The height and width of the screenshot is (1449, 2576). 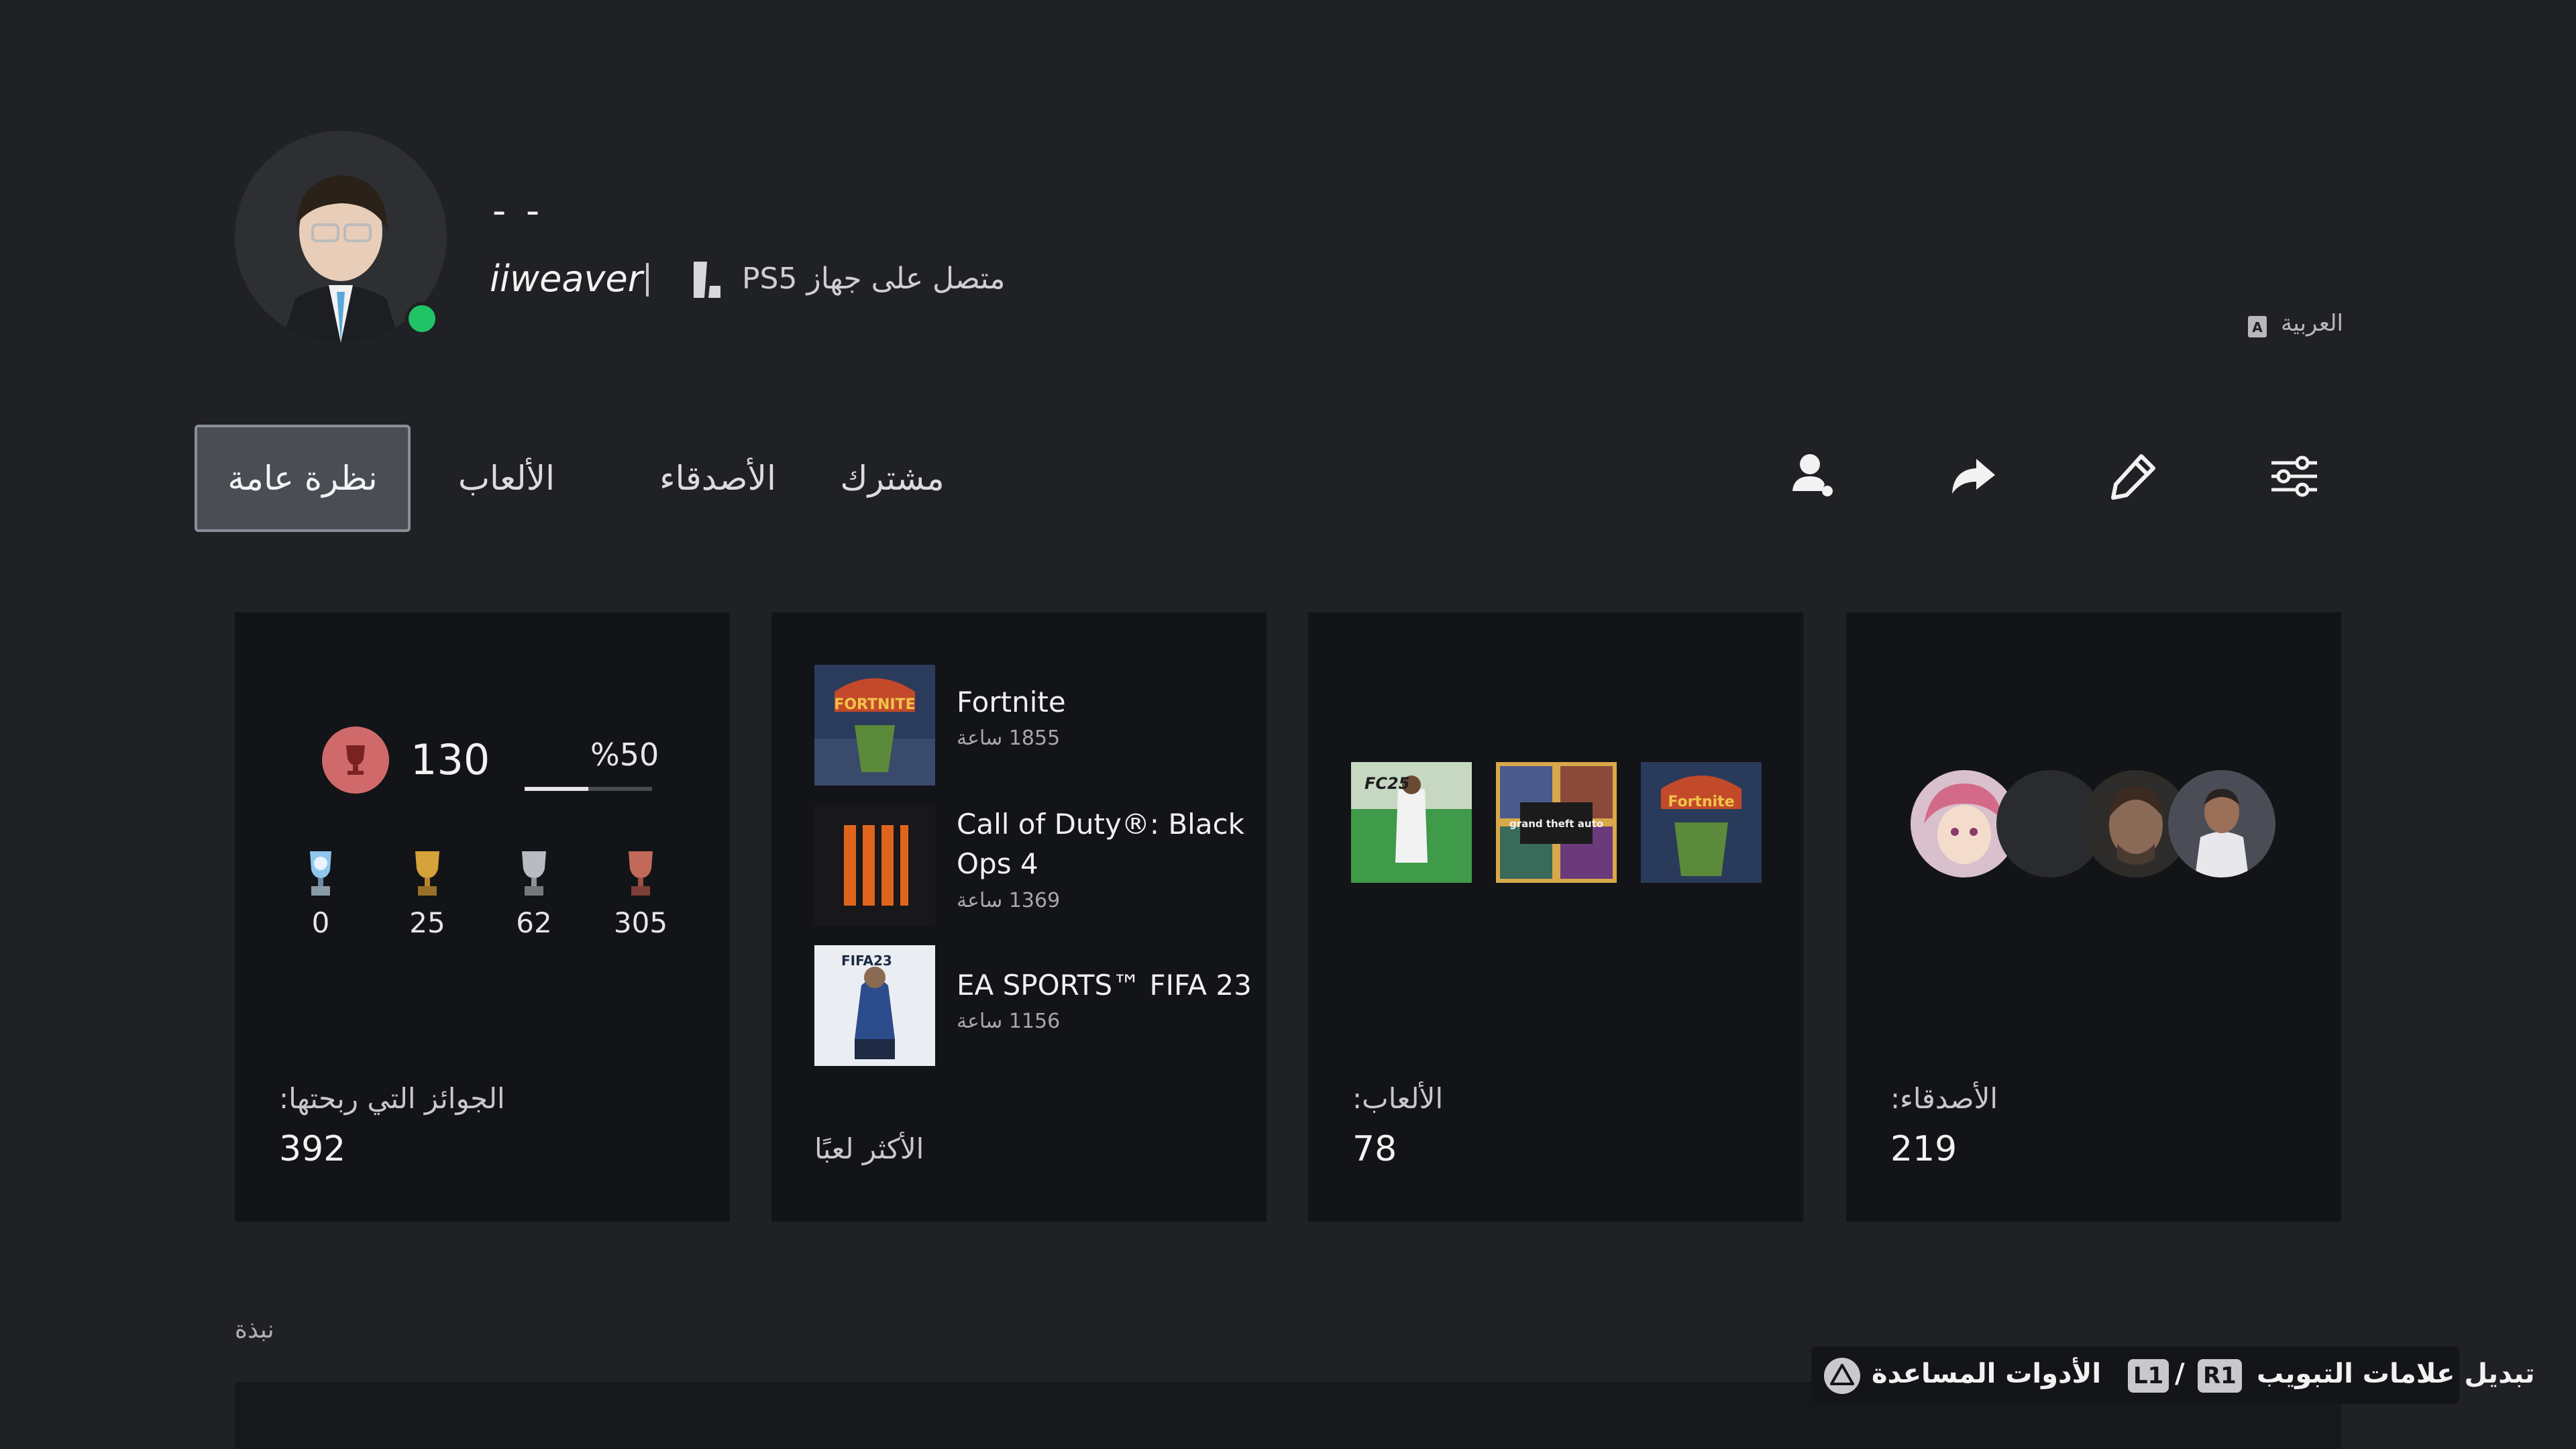 I want to click on most-played-hours: 1855 ساعة, so click(x=1009, y=738).